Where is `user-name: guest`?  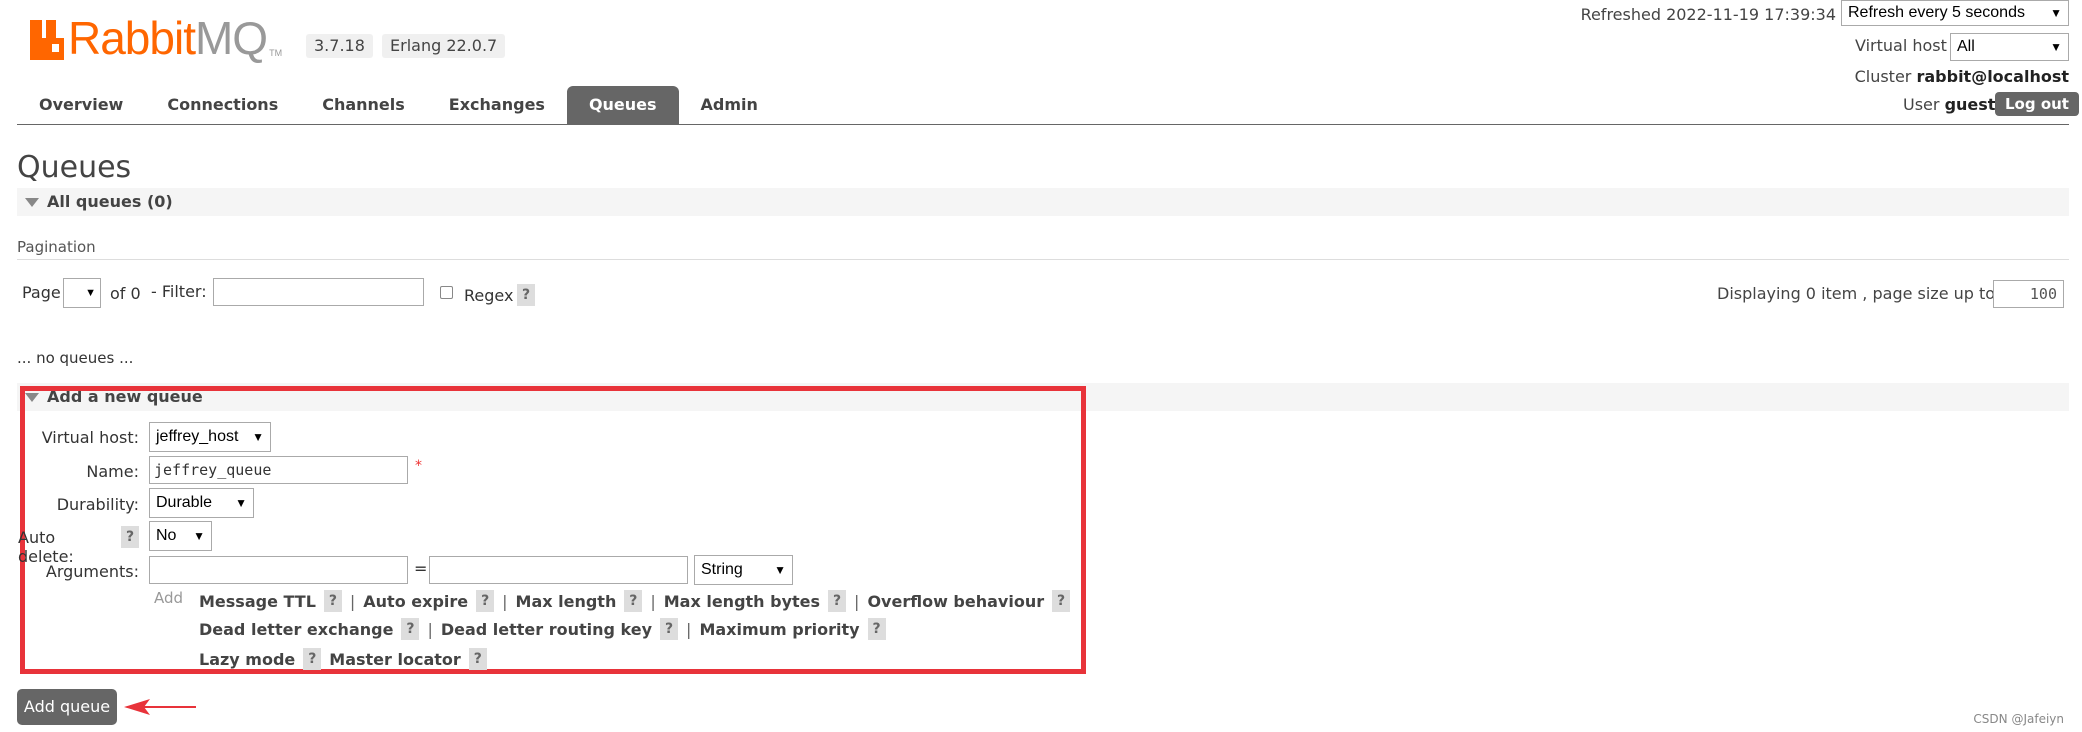 user-name: guest is located at coordinates (1970, 104).